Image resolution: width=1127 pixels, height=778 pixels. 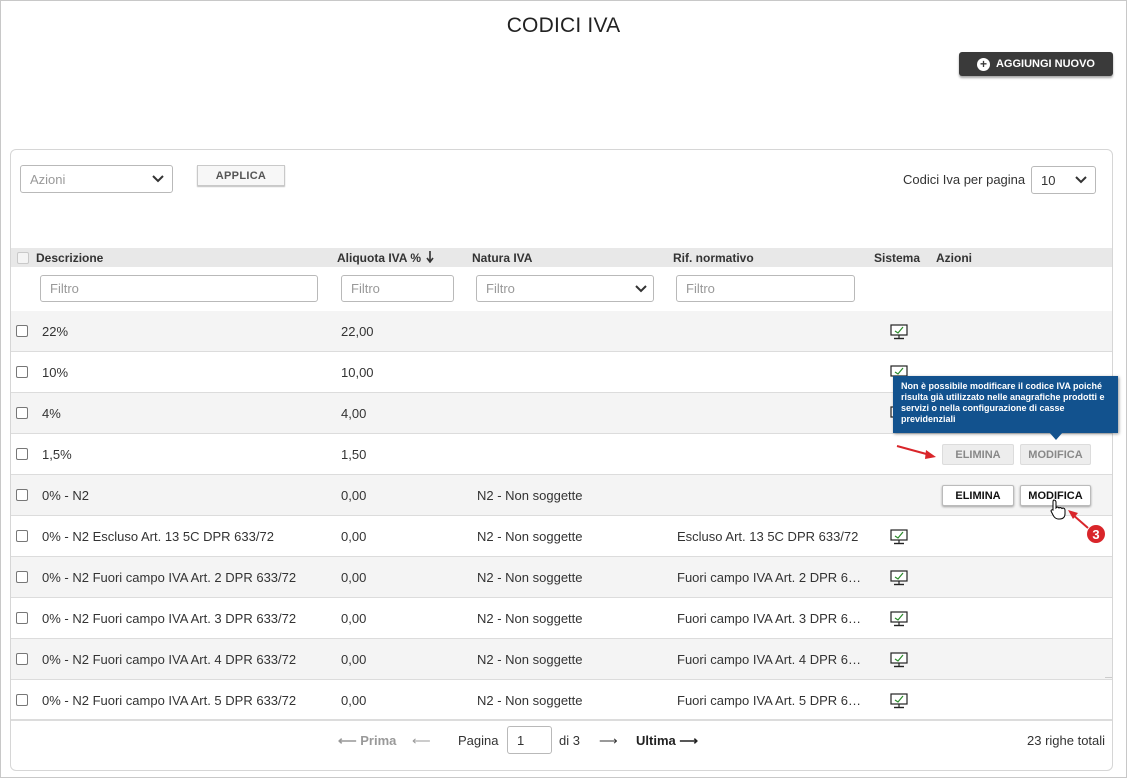 I want to click on table-row: 1,5% 1,50 ELIMINA MODIFICA, so click(x=561, y=454).